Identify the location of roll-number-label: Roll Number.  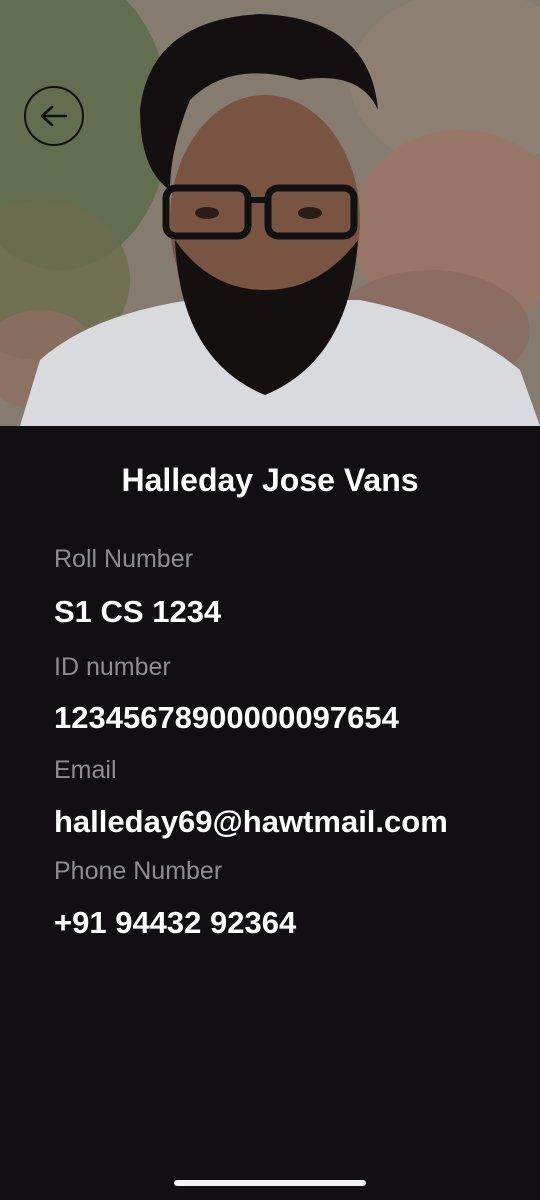
(123, 559).